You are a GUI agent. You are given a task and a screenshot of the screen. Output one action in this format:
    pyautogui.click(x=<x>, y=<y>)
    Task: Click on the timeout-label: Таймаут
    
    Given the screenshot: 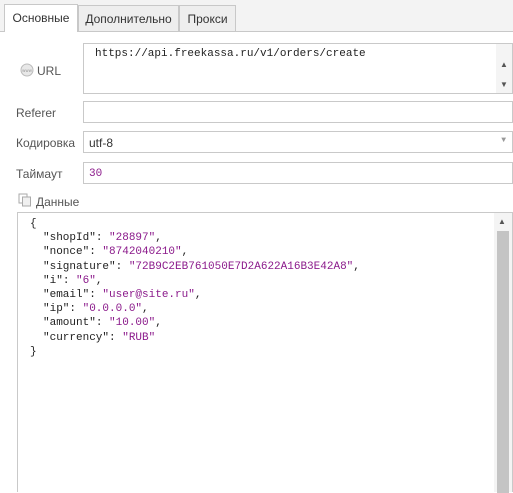 What is the action you would take?
    pyautogui.click(x=39, y=174)
    